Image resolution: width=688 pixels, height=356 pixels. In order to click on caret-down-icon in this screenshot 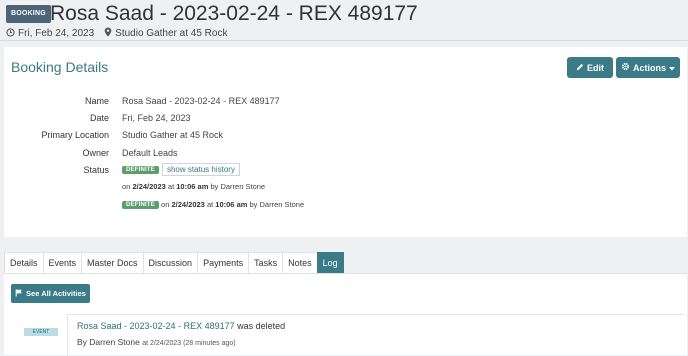, I will do `click(672, 68)`.